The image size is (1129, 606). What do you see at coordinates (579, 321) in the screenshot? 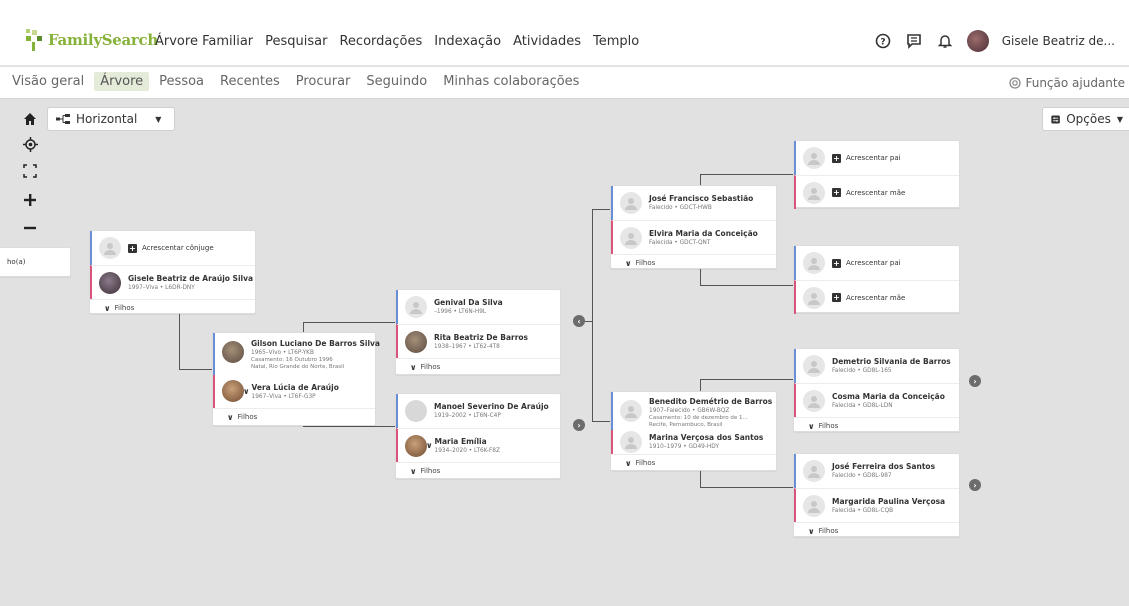
I see `collapse-arrow-icon: ‹` at bounding box center [579, 321].